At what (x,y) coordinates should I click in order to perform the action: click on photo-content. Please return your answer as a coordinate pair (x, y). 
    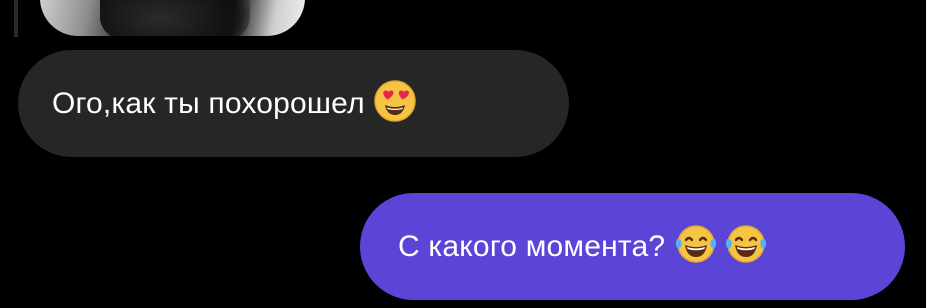
    Looking at the image, I should click on (175, 18).